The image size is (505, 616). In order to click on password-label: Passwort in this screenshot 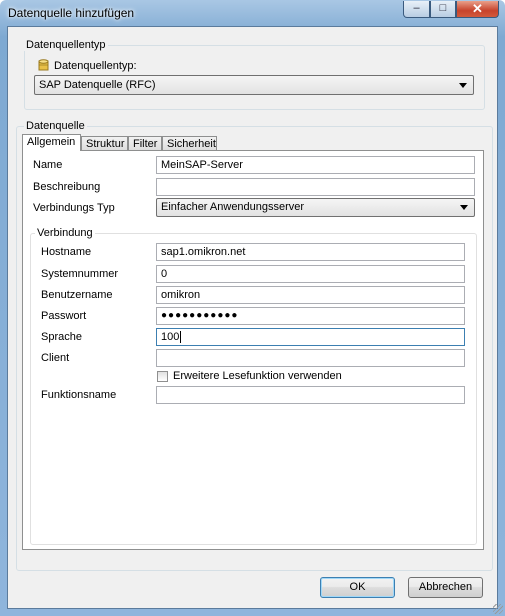, I will do `click(64, 316)`.